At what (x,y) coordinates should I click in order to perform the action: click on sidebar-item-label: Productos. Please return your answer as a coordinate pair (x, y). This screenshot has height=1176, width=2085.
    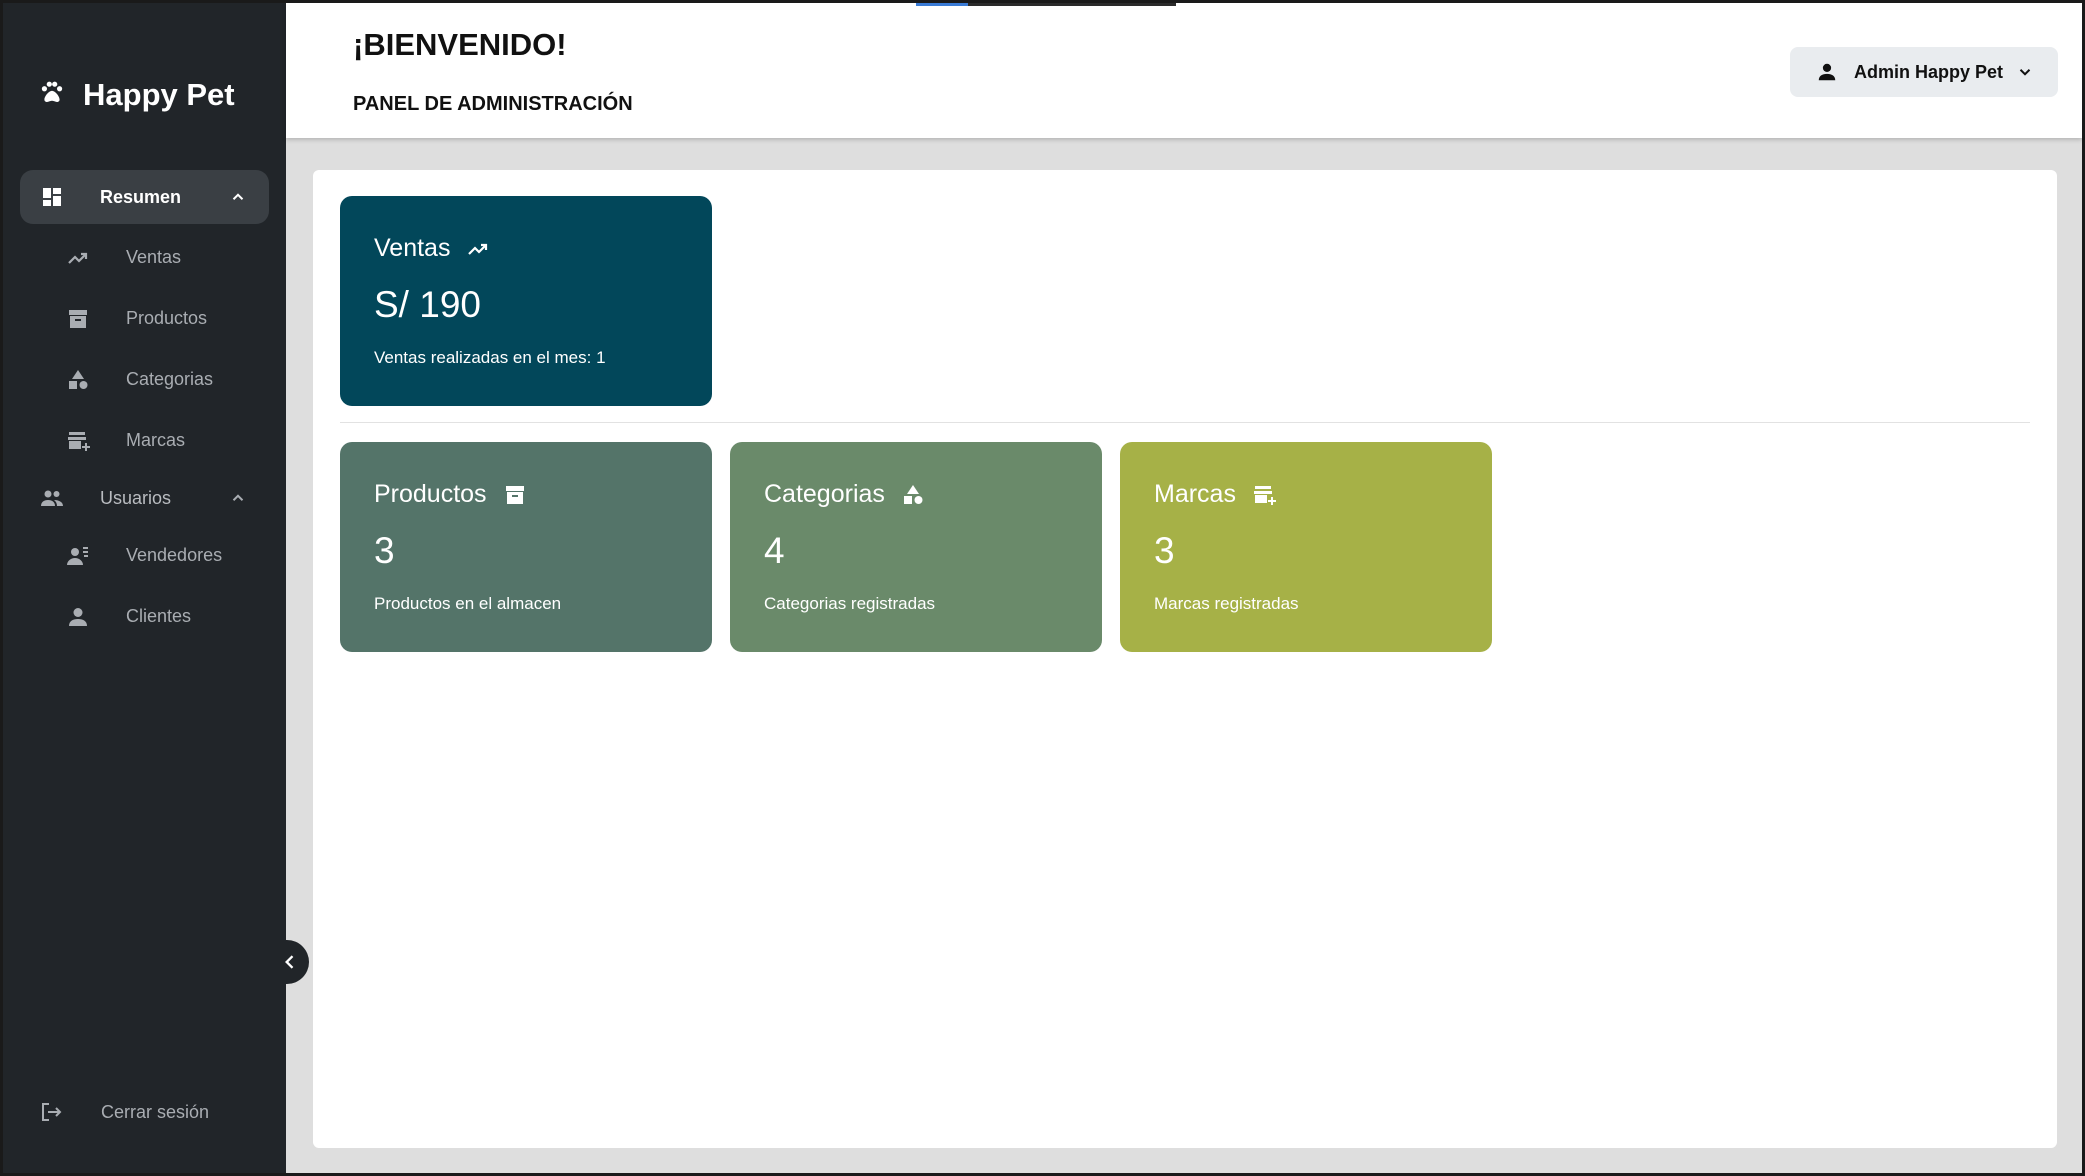
    Looking at the image, I should click on (167, 318).